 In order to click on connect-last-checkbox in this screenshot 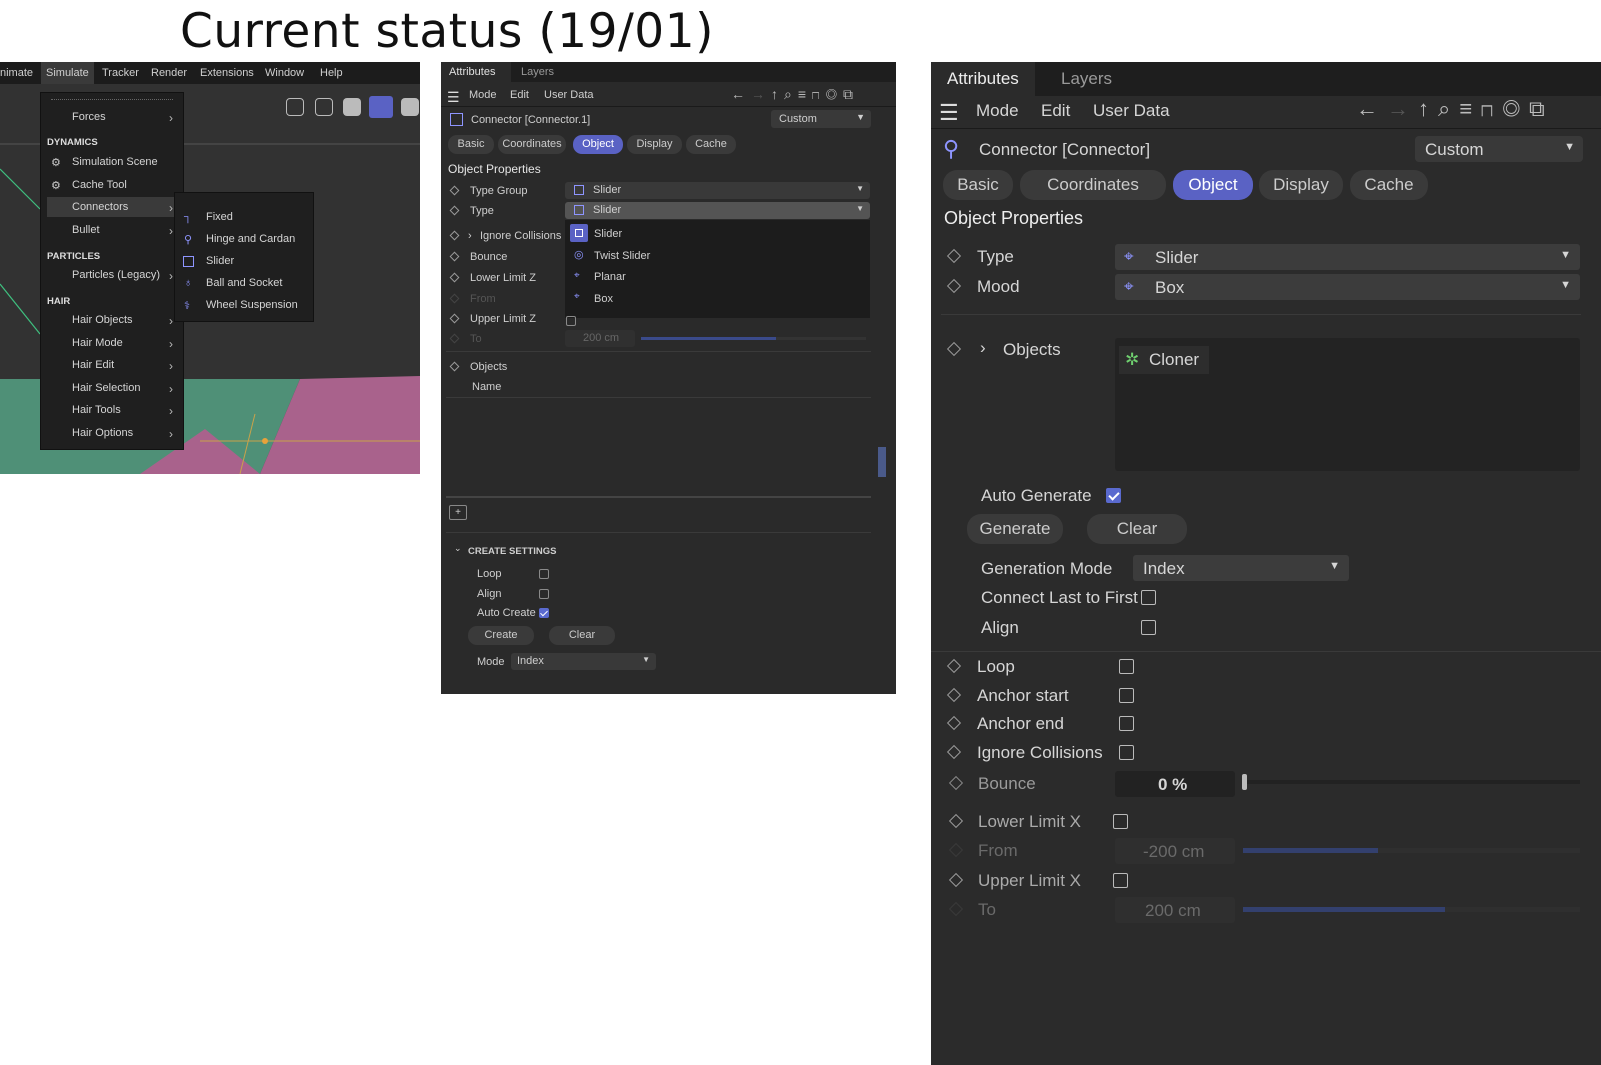, I will do `click(1148, 597)`.